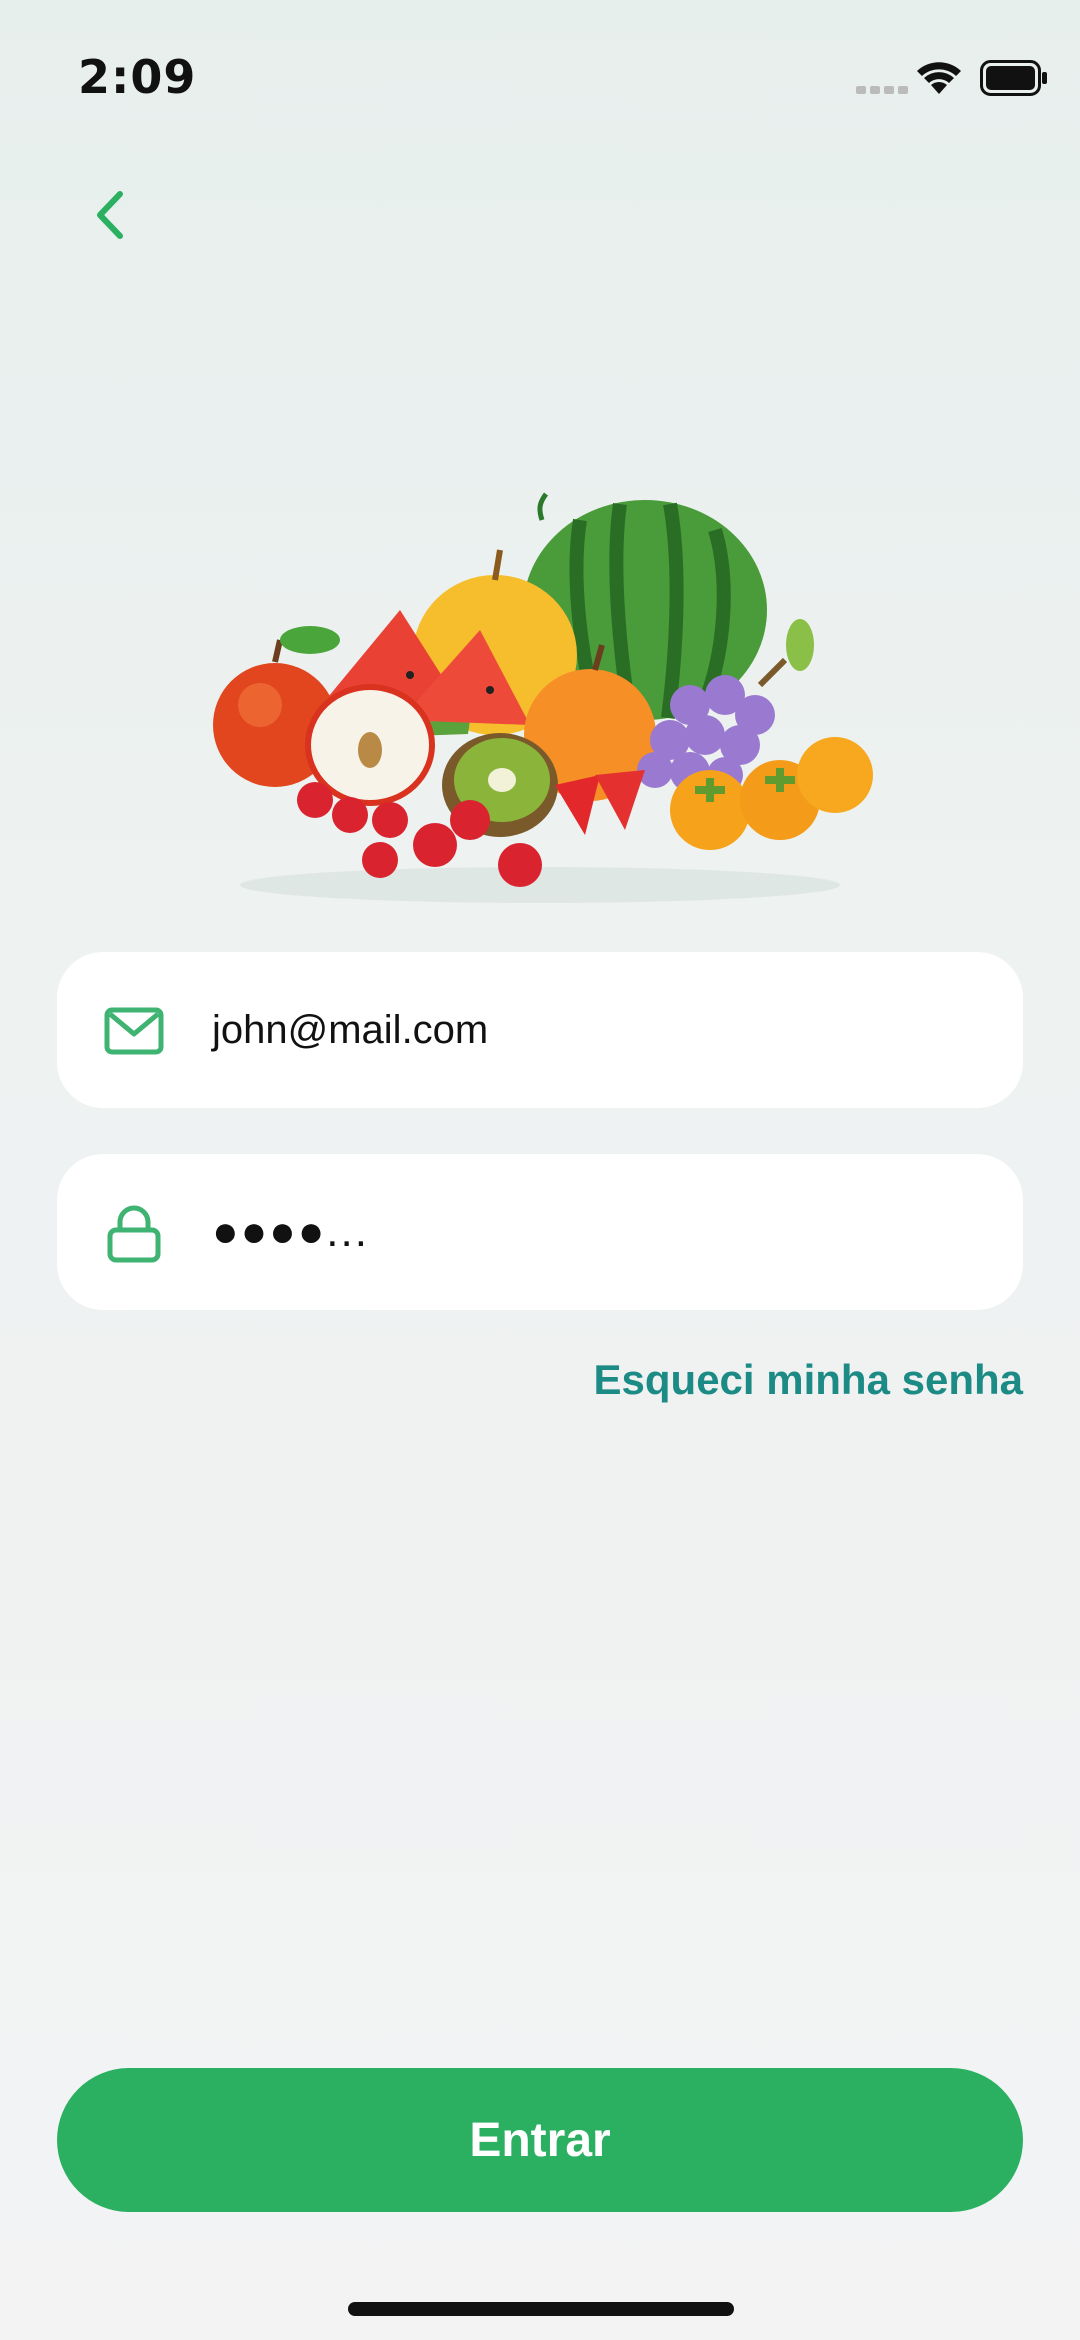  Describe the element at coordinates (808, 1380) in the screenshot. I see `forgot-password-link: Esqueci minha senha` at that location.